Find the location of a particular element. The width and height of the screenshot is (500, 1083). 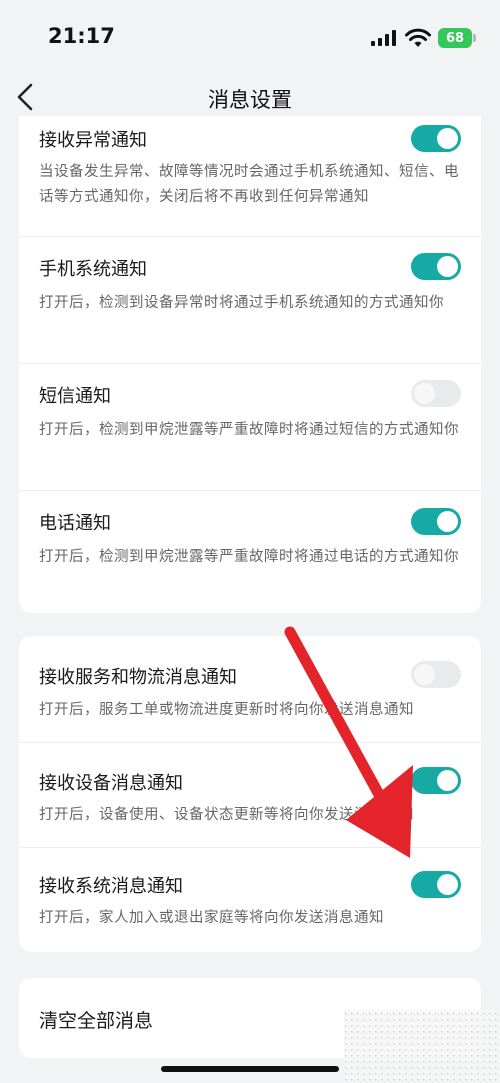

setting-row-system-messages: 接收系统消息通知 打开后，家人加入或退出家庭等将向你发送消息通知 is located at coordinates (250, 900).